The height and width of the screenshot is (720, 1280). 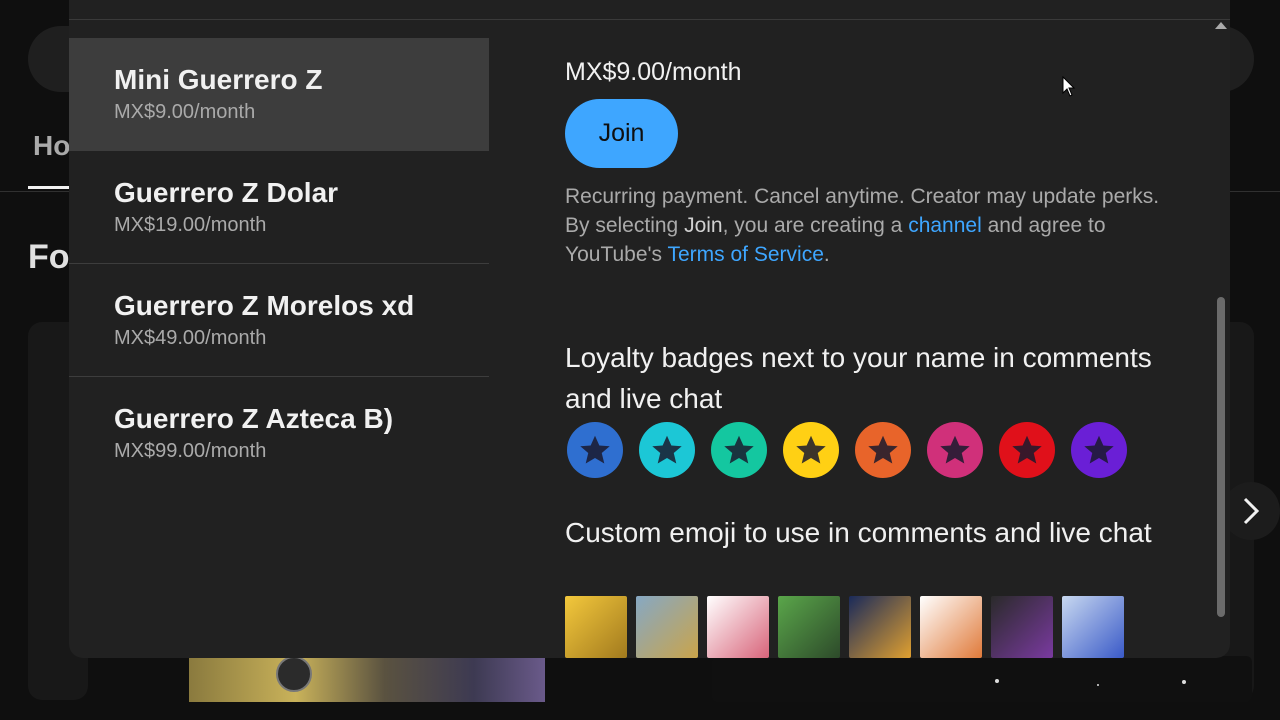 What do you see at coordinates (264, 305) in the screenshot?
I see `tier-name: Guerrero Z Morelos xd` at bounding box center [264, 305].